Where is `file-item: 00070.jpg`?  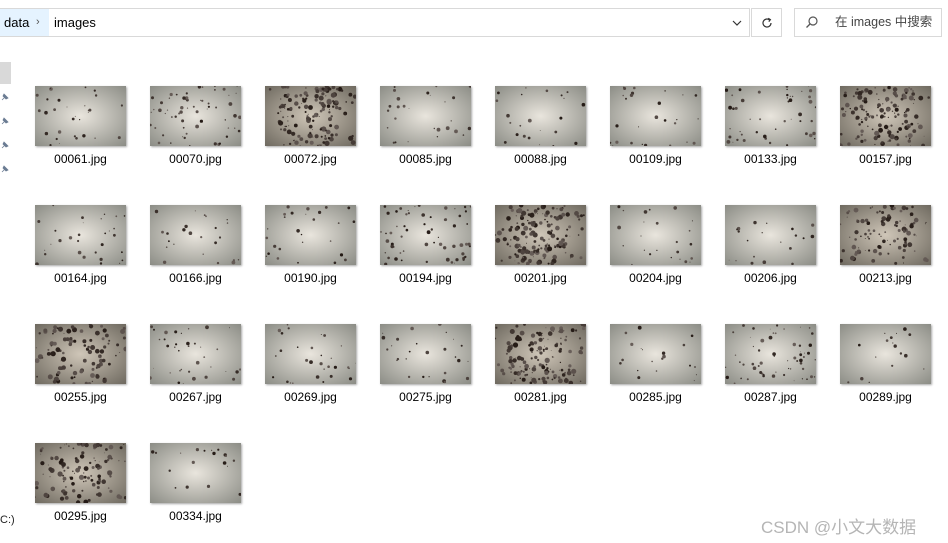
file-item: 00070.jpg is located at coordinates (200, 136).